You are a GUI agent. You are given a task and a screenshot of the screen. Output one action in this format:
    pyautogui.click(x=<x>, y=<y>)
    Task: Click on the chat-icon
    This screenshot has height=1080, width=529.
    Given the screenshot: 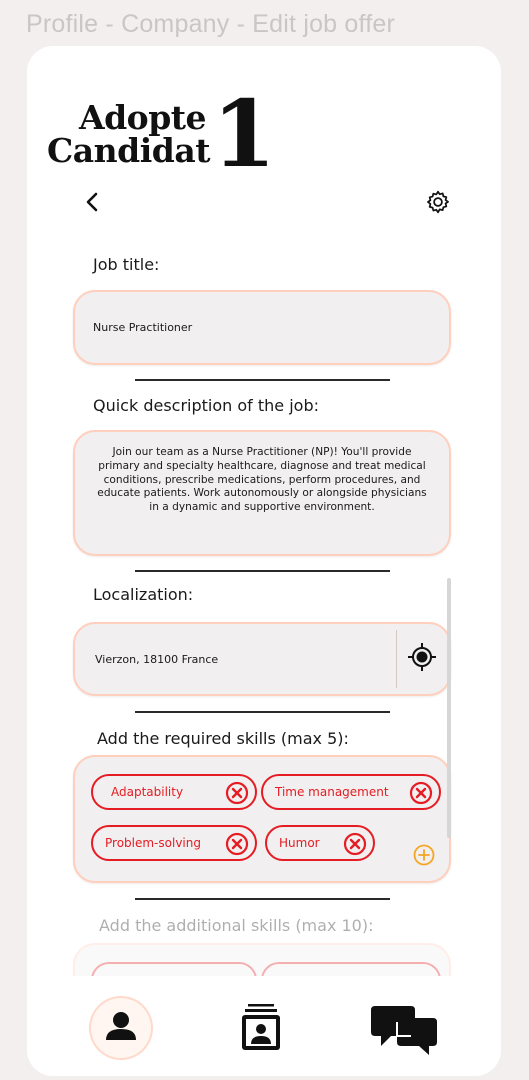 What is the action you would take?
    pyautogui.click(x=404, y=1030)
    